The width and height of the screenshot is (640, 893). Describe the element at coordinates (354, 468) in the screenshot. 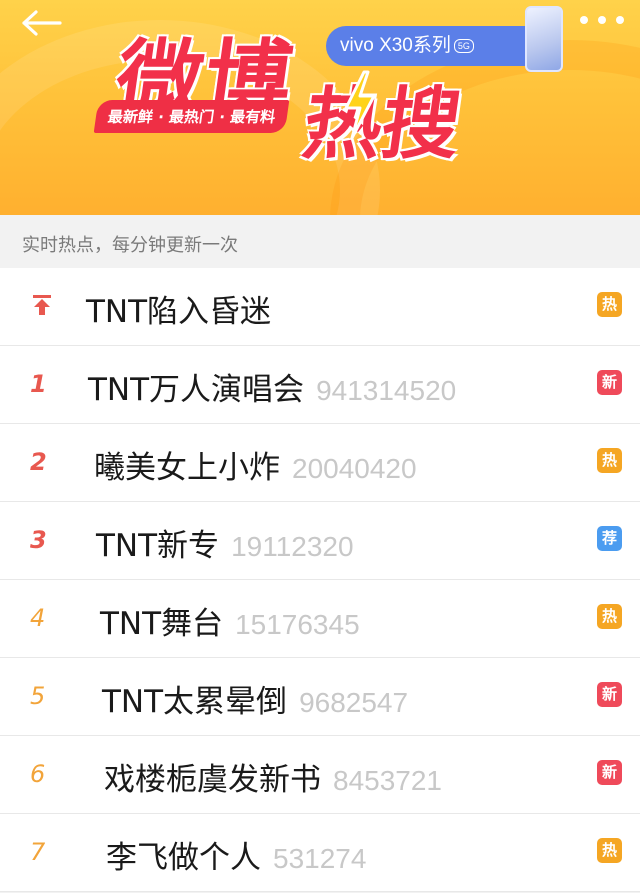

I see `hot-search-count: 20040420` at that location.